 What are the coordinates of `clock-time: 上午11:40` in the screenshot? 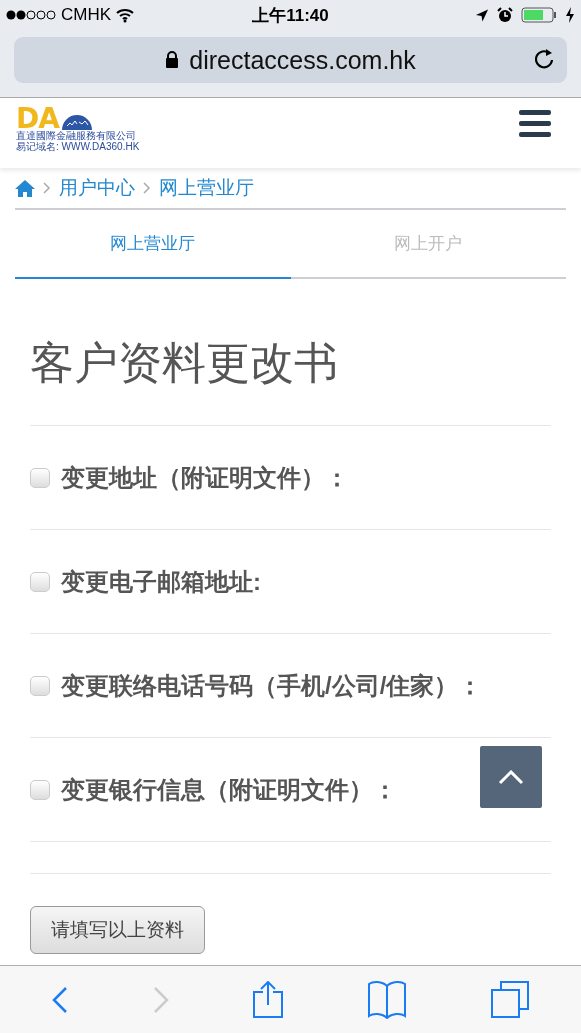 It's located at (290, 15).